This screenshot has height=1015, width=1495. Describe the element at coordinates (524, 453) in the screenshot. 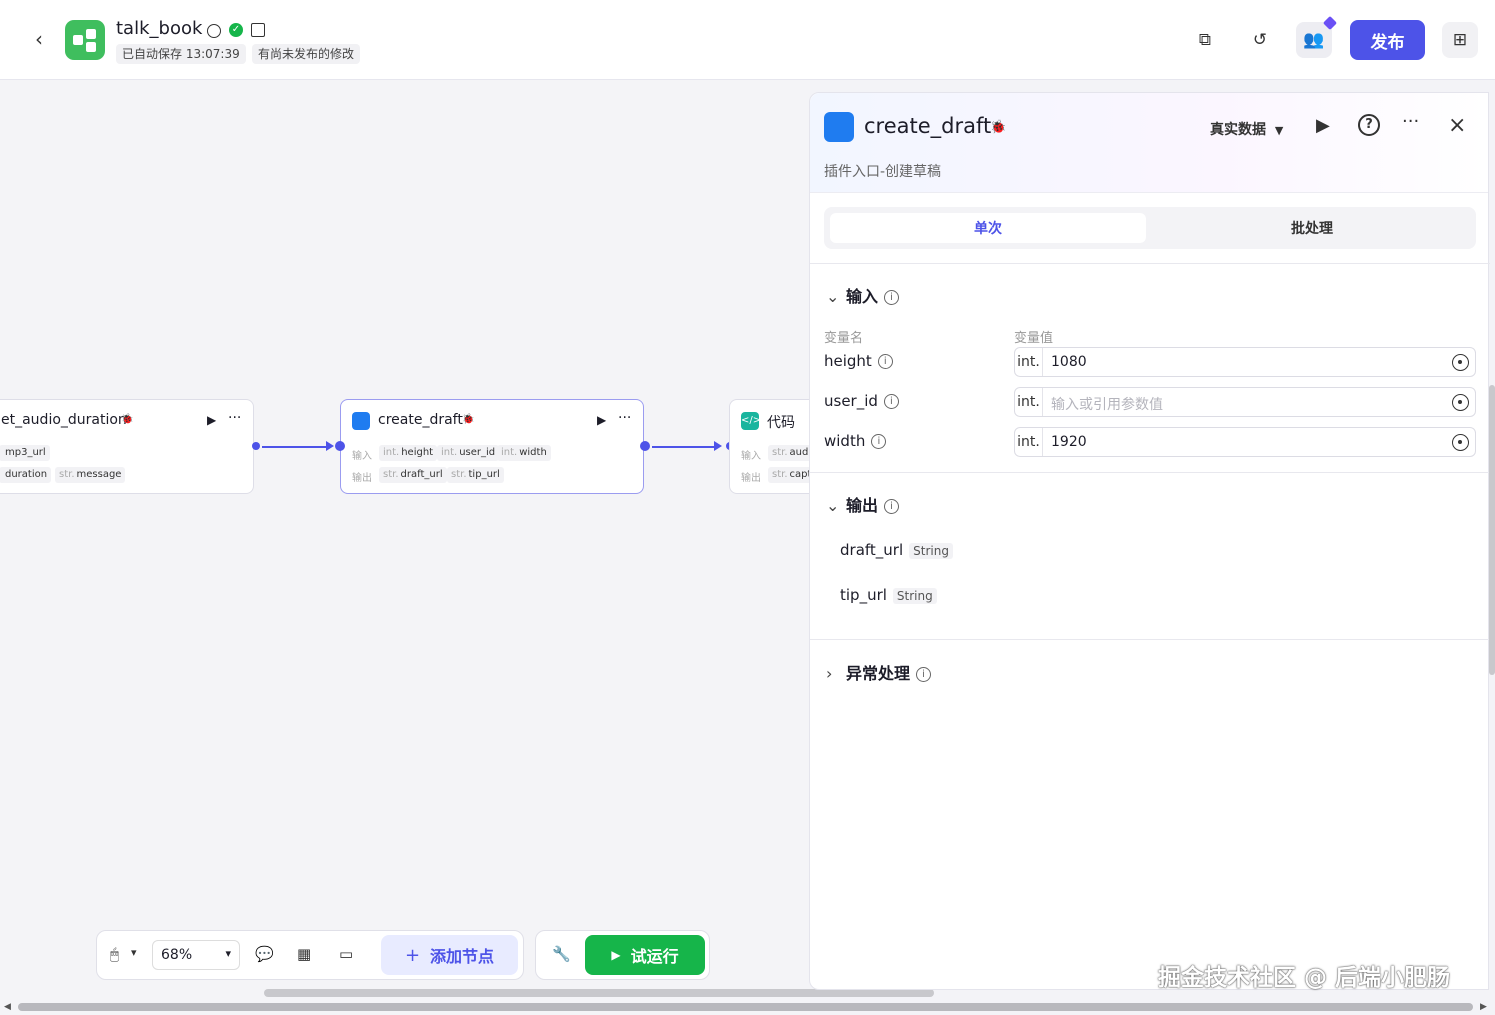

I see `input-chip: int. width` at that location.